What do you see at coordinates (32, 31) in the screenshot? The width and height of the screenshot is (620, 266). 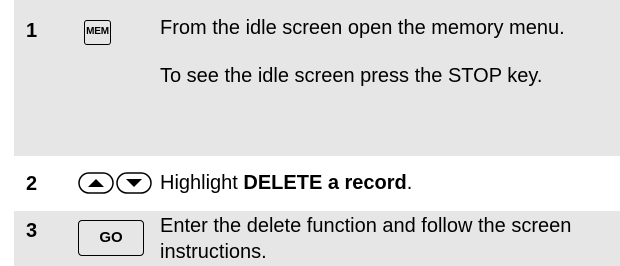 I see `step-number: 1` at bounding box center [32, 31].